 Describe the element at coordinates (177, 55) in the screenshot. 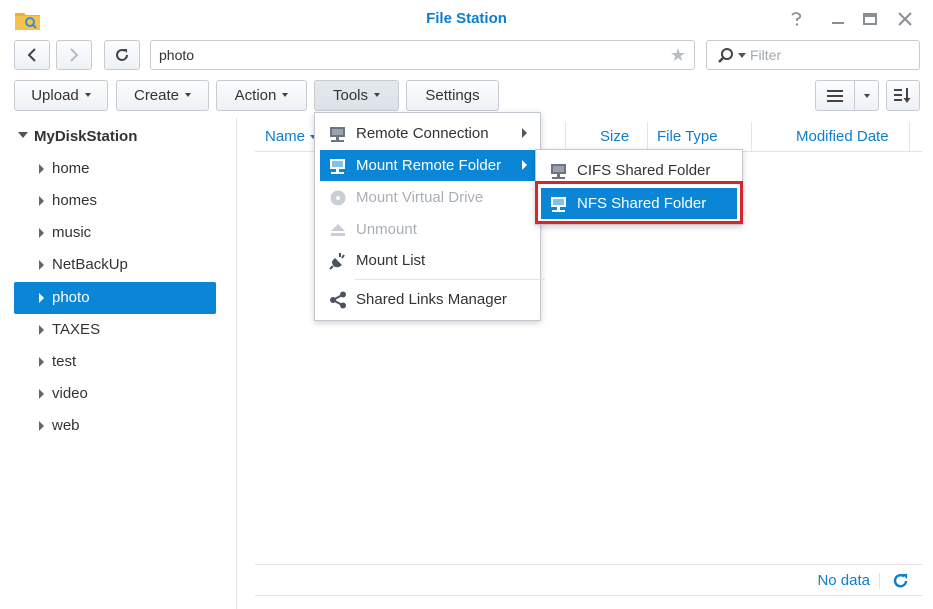

I see `path-text: photo` at that location.